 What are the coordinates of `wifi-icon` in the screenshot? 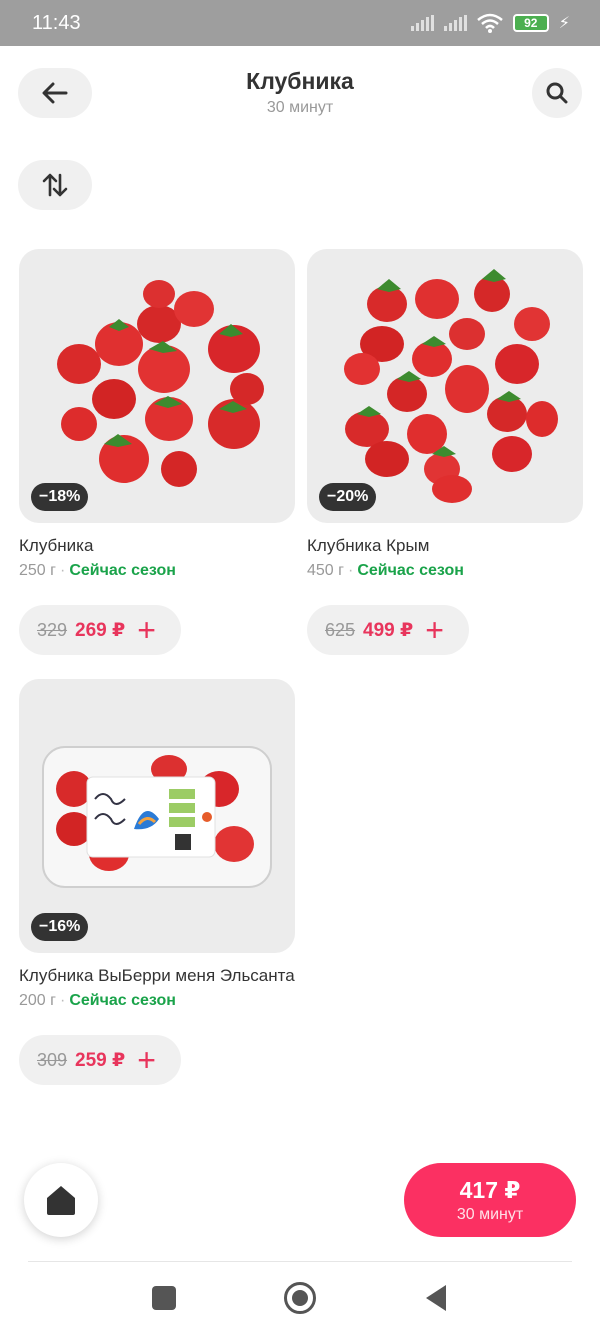 It's located at (489, 23).